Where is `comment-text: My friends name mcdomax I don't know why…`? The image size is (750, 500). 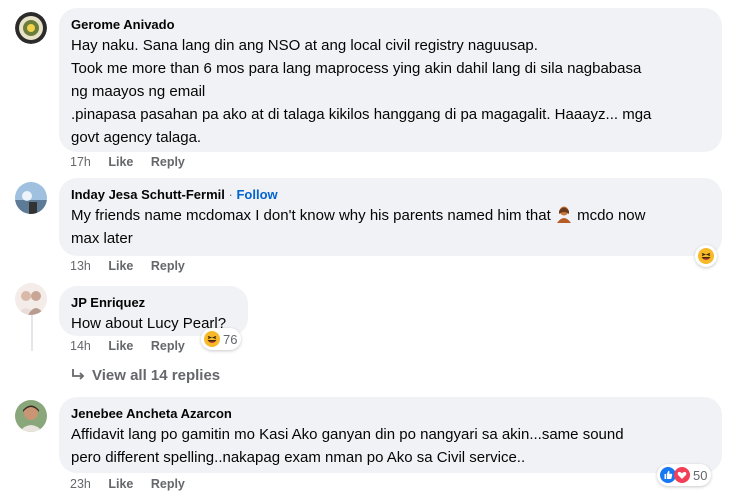 comment-text: My friends name mcdomax I don't know why… is located at coordinates (390, 227).